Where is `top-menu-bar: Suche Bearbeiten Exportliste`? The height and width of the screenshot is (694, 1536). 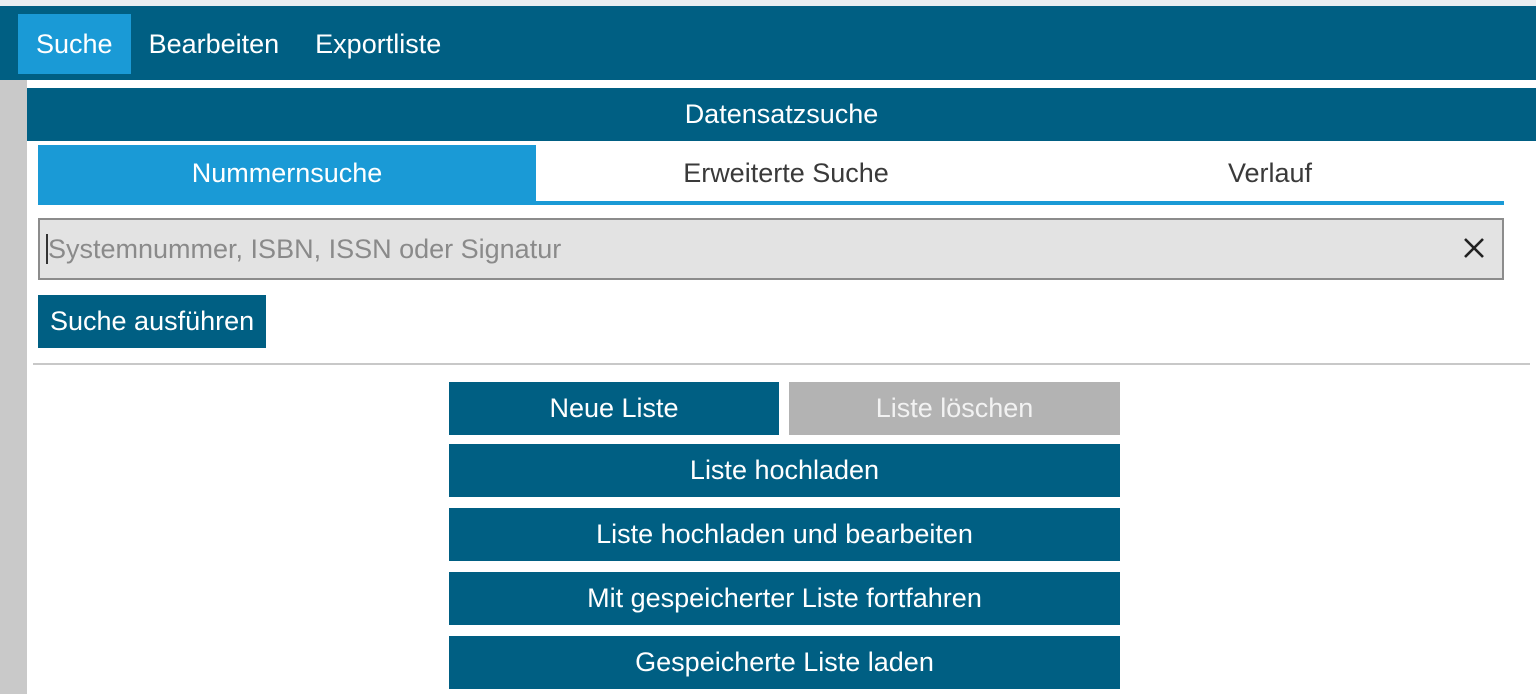 top-menu-bar: Suche Bearbeiten Exportliste is located at coordinates (768, 40).